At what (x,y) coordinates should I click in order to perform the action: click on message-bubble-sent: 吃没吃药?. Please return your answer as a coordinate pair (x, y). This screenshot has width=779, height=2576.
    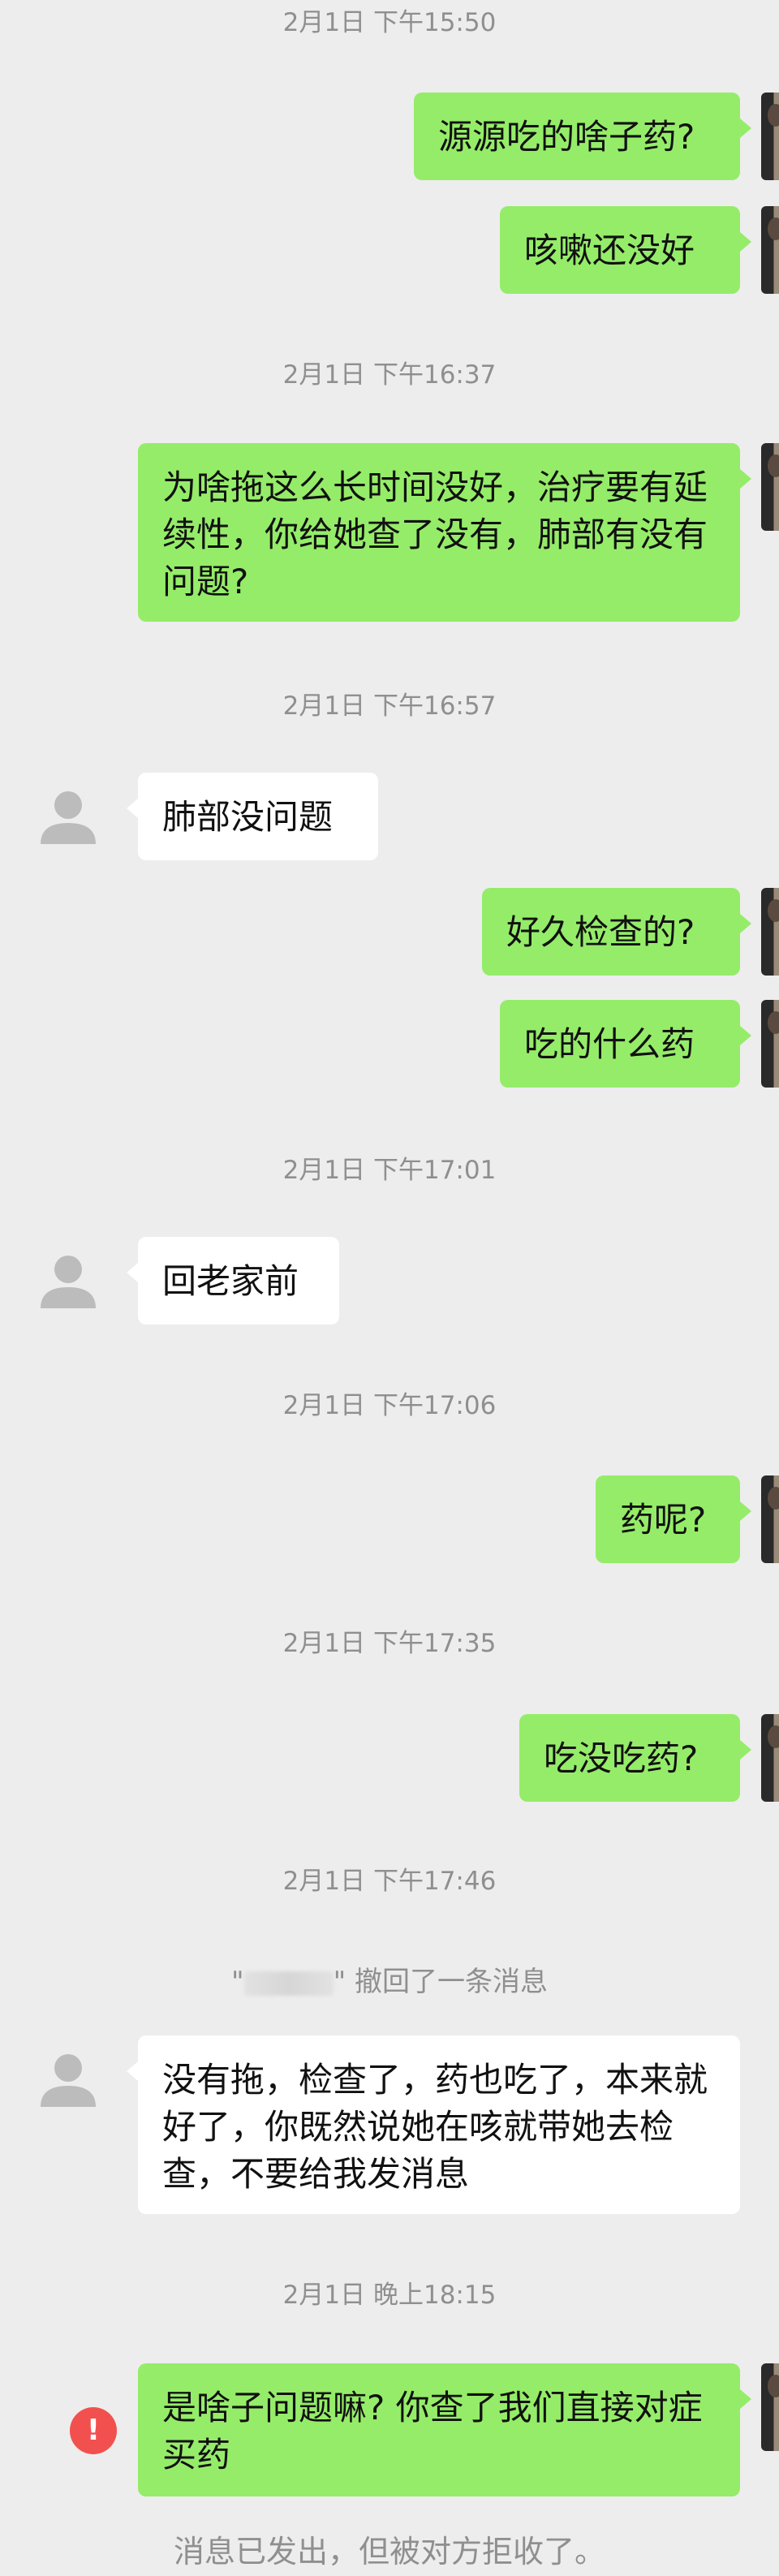
    Looking at the image, I should click on (635, 1758).